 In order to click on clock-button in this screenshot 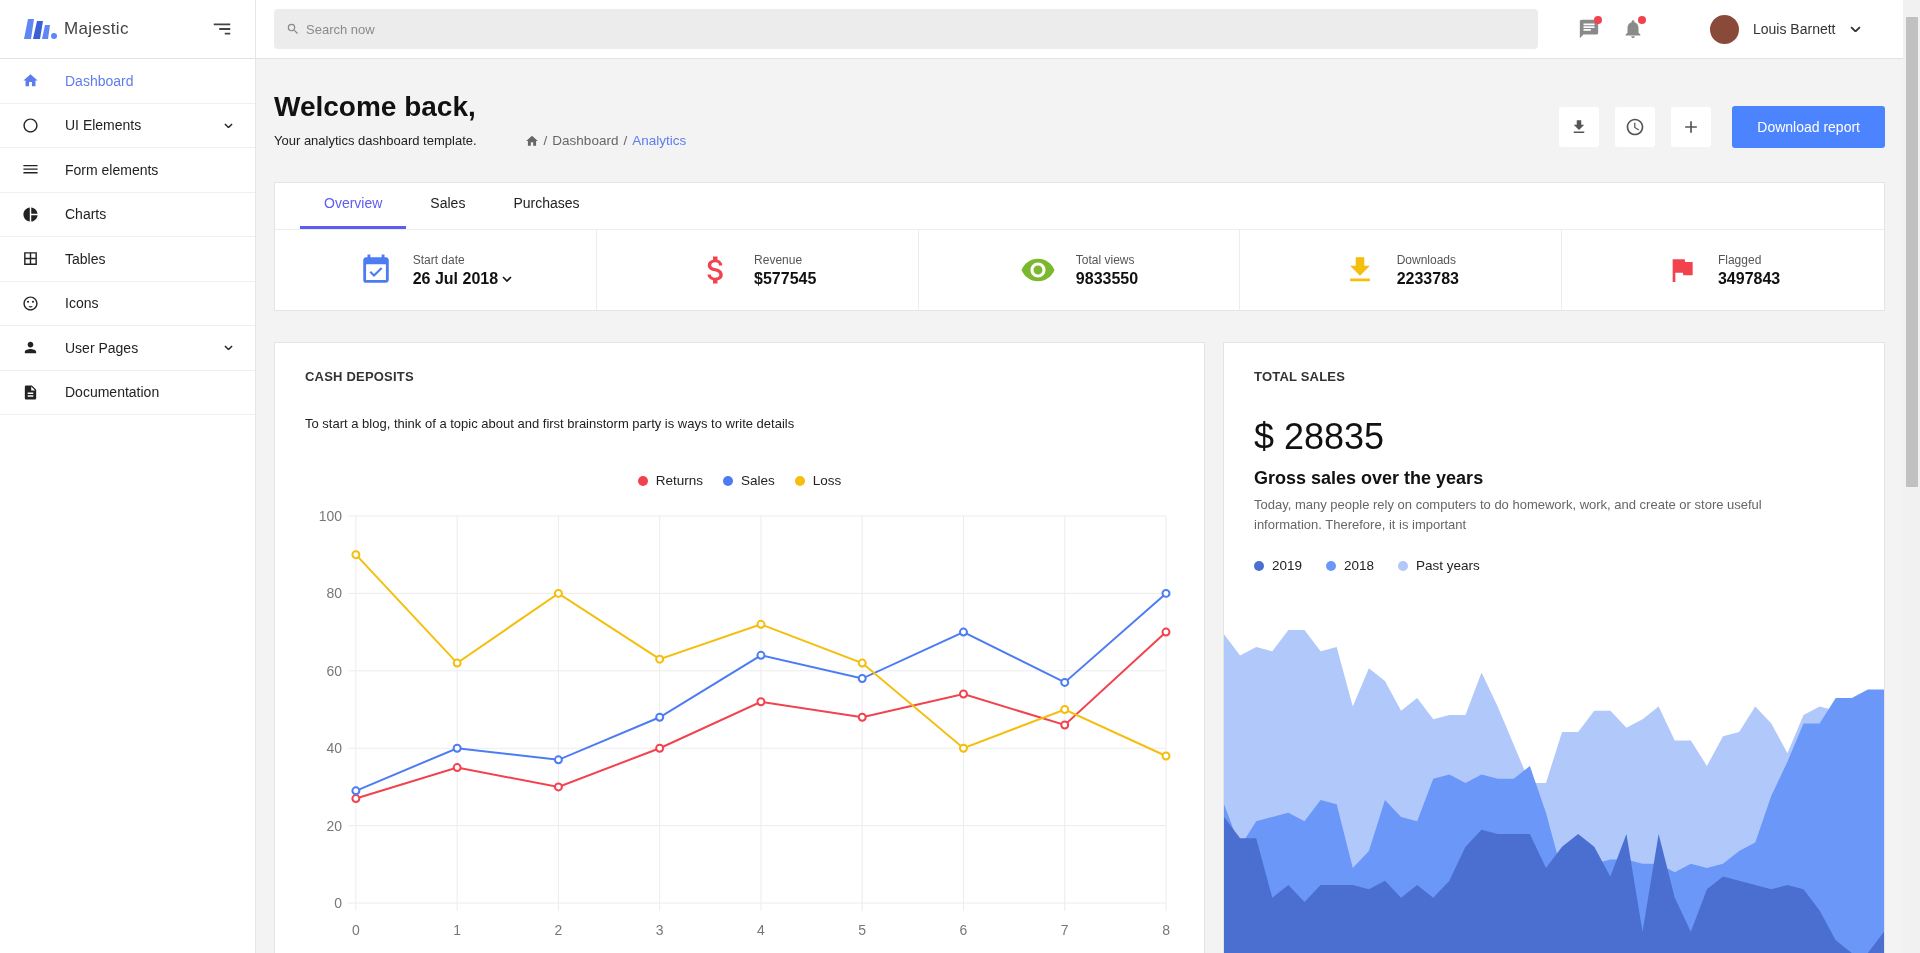, I will do `click(1635, 127)`.